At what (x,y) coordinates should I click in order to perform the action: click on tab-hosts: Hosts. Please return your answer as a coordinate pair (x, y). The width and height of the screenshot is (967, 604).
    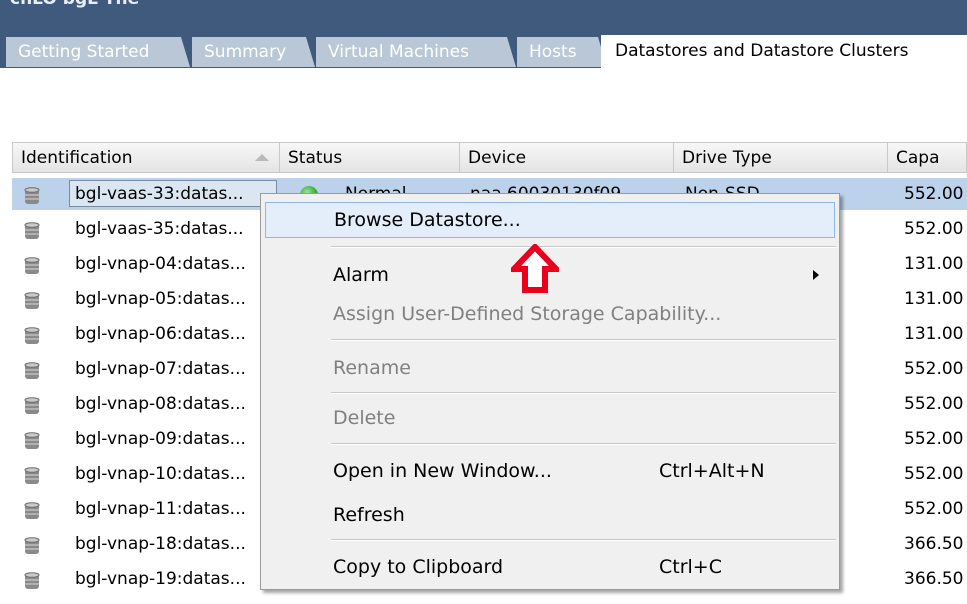
    Looking at the image, I should click on (562, 52).